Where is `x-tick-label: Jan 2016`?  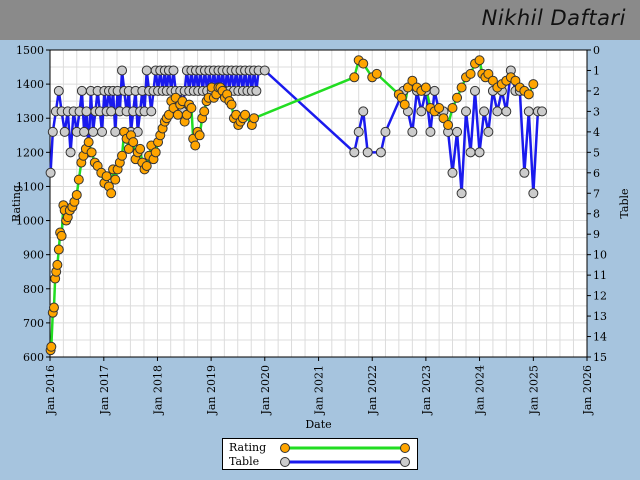 x-tick-label: Jan 2016 is located at coordinates (50, 390).